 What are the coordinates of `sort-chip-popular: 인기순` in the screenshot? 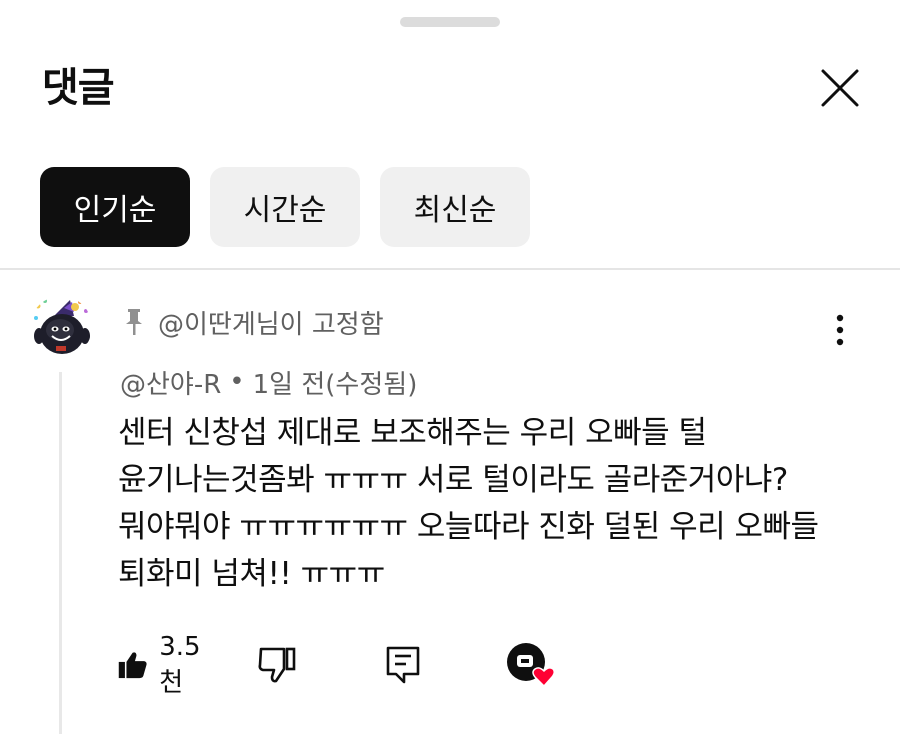 It's located at (115, 207).